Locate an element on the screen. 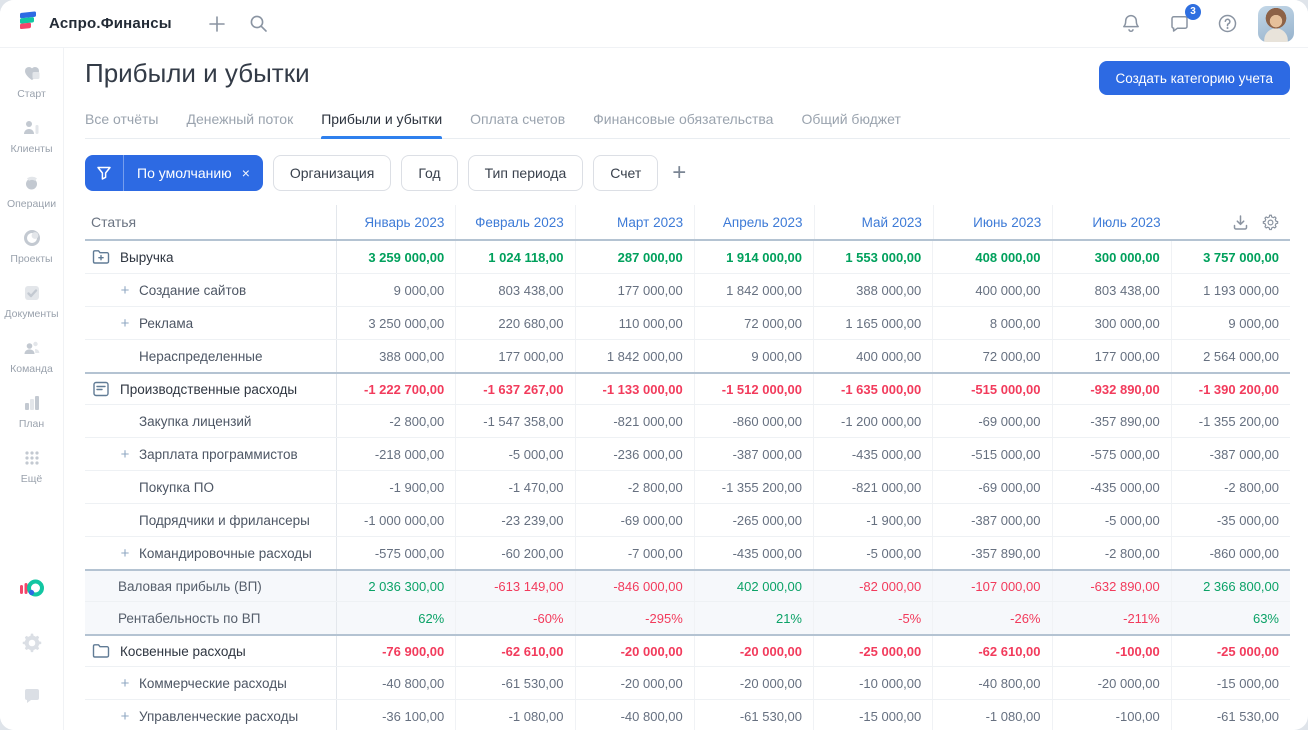 Image resolution: width=1308 pixels, height=730 pixels. app-logo: Аспро.Финансы is located at coordinates (95, 23).